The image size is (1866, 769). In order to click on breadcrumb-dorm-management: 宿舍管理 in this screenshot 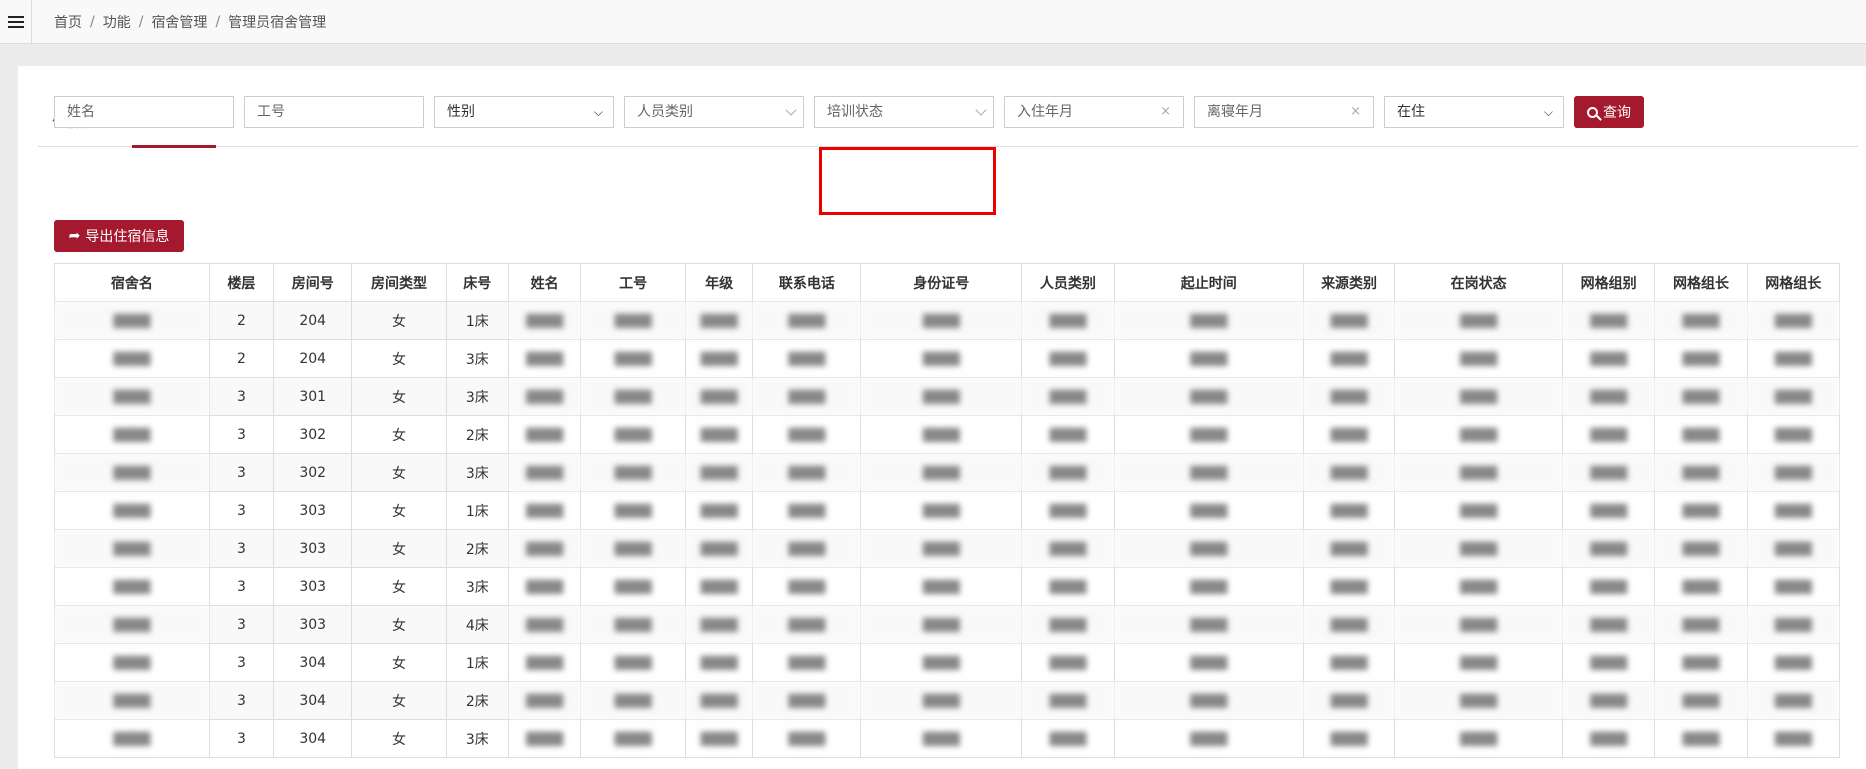, I will do `click(179, 22)`.